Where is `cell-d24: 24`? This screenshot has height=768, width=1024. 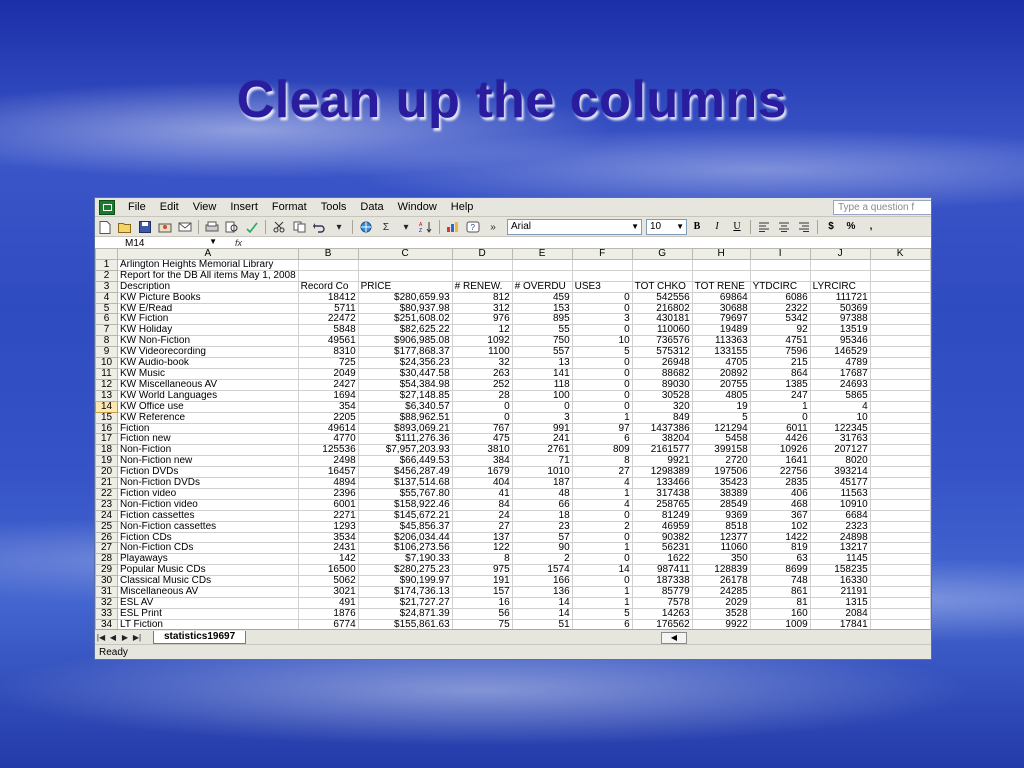 cell-d24: 24 is located at coordinates (482, 515).